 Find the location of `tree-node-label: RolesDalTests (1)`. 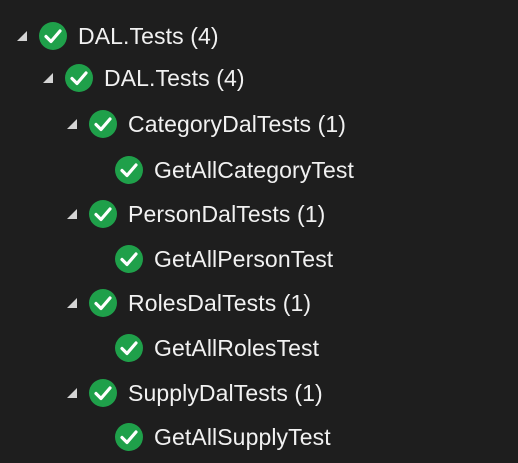

tree-node-label: RolesDalTests (1) is located at coordinates (220, 302).